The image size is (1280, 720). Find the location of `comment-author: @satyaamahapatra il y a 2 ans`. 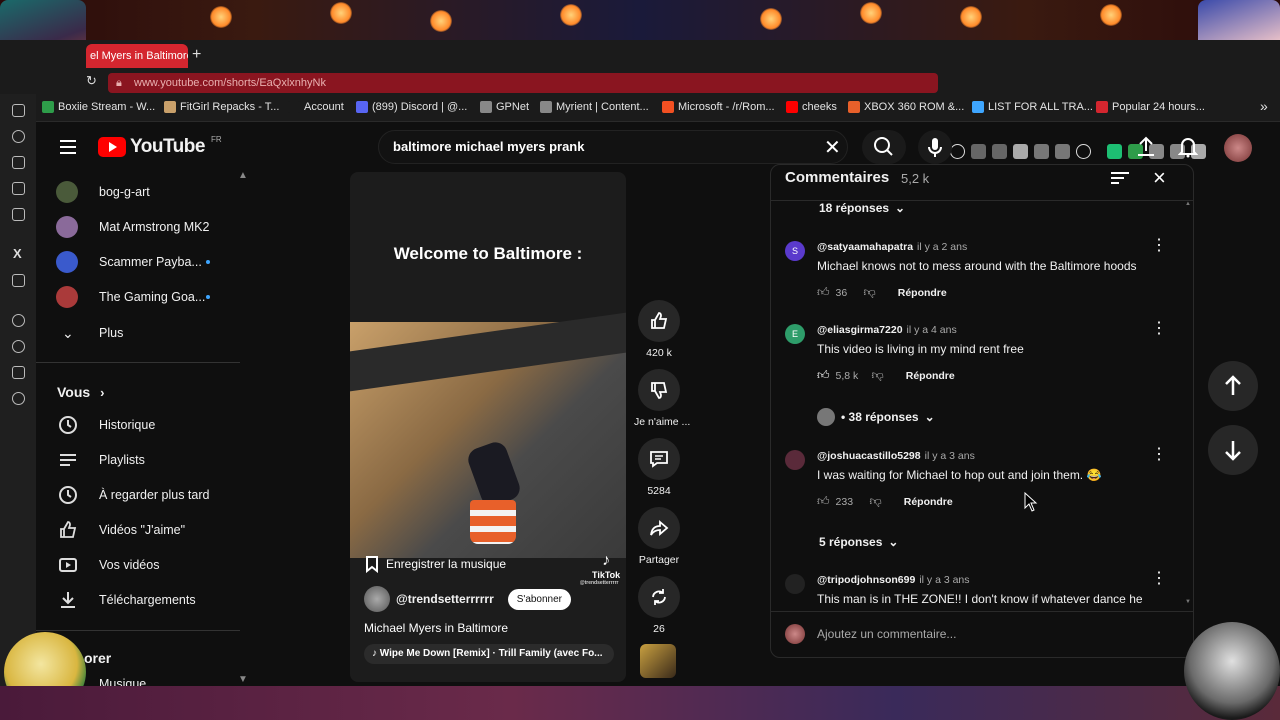

comment-author: @satyaamahapatra il y a 2 ans is located at coordinates (892, 247).